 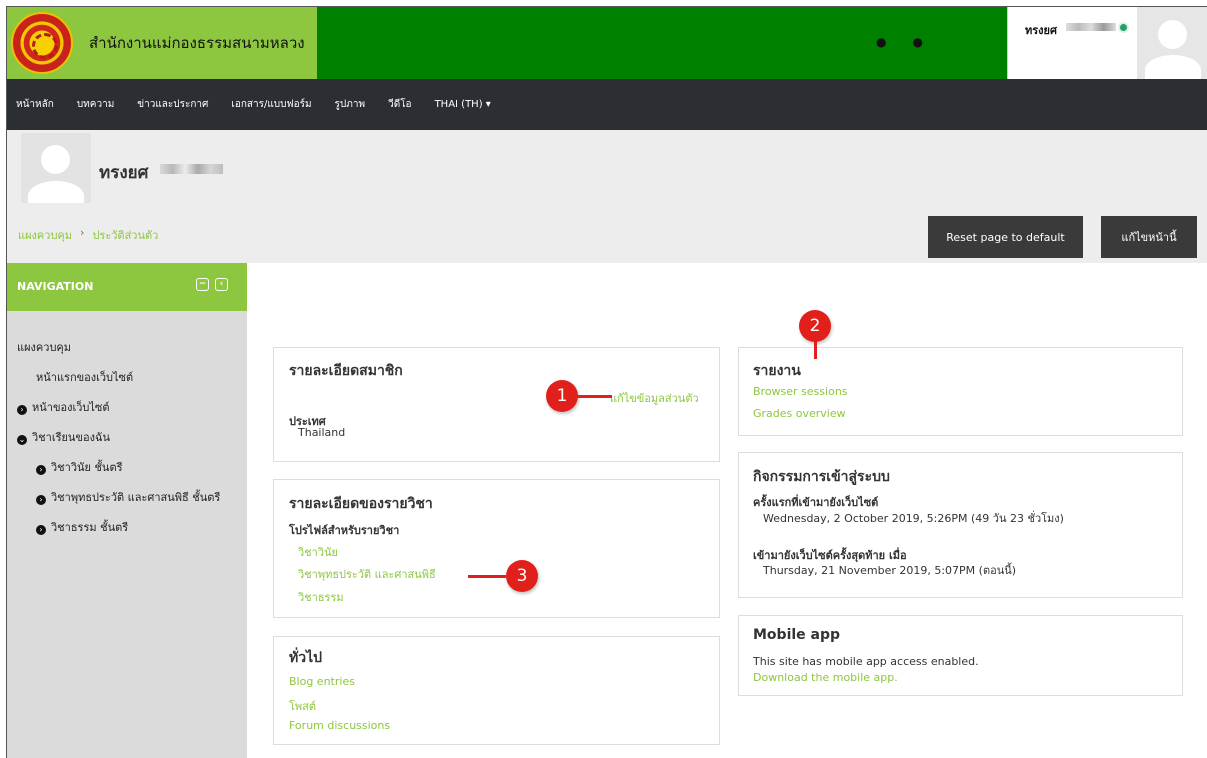 What do you see at coordinates (202, 284) in the screenshot?
I see `collapse-icon: −` at bounding box center [202, 284].